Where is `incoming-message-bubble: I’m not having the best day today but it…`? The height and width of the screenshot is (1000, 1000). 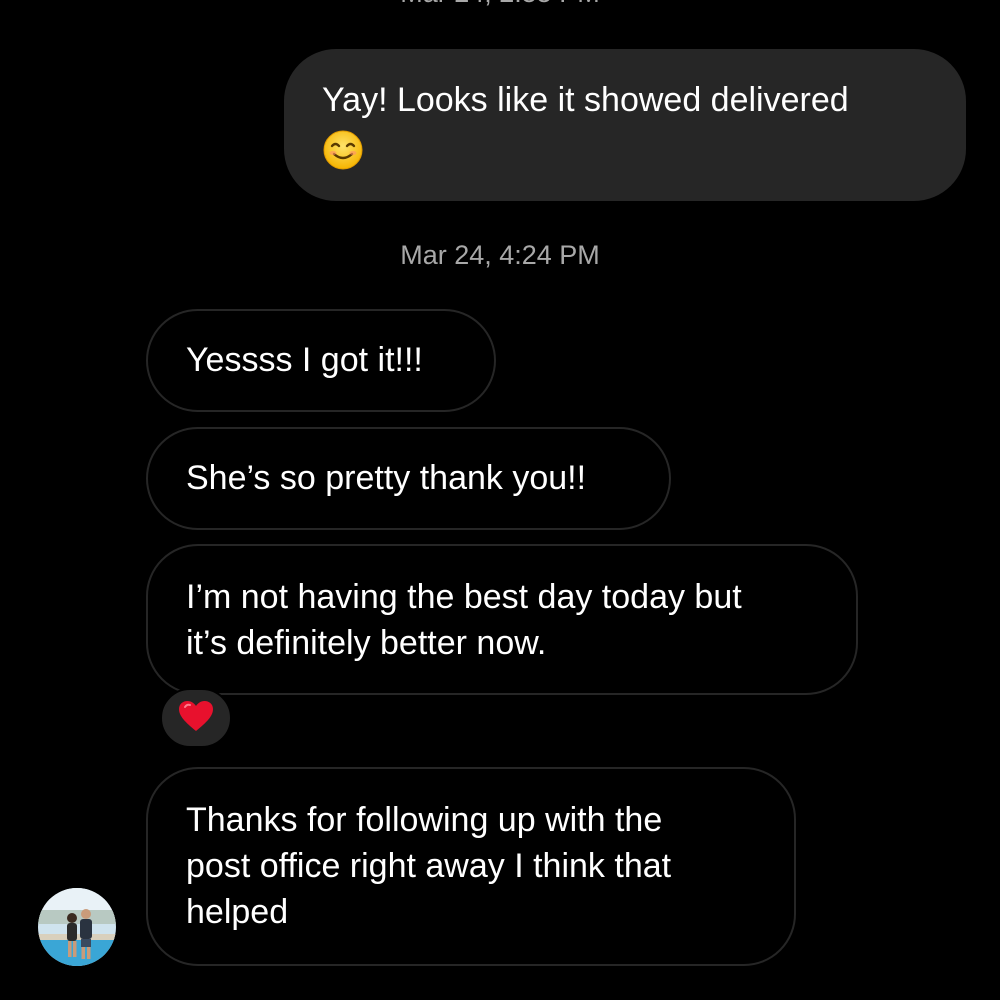 incoming-message-bubble: I’m not having the best day today but it… is located at coordinates (502, 619).